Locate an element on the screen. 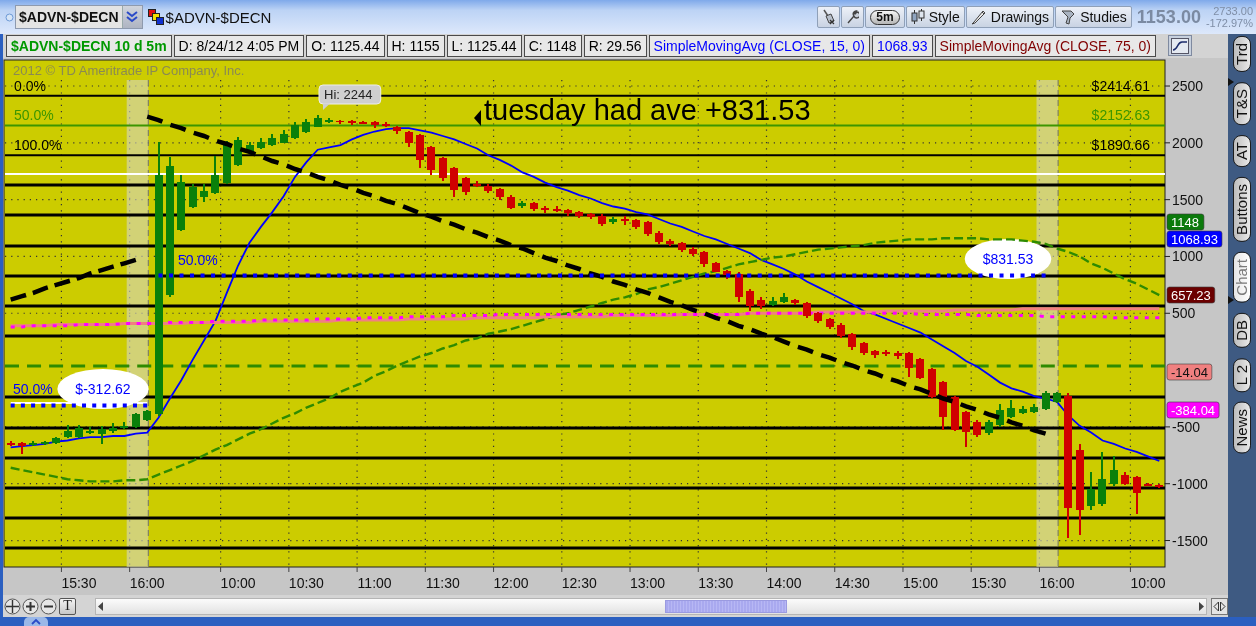 Image resolution: width=1256 pixels, height=626 pixels. side-tab: Buttons is located at coordinates (1242, 210).